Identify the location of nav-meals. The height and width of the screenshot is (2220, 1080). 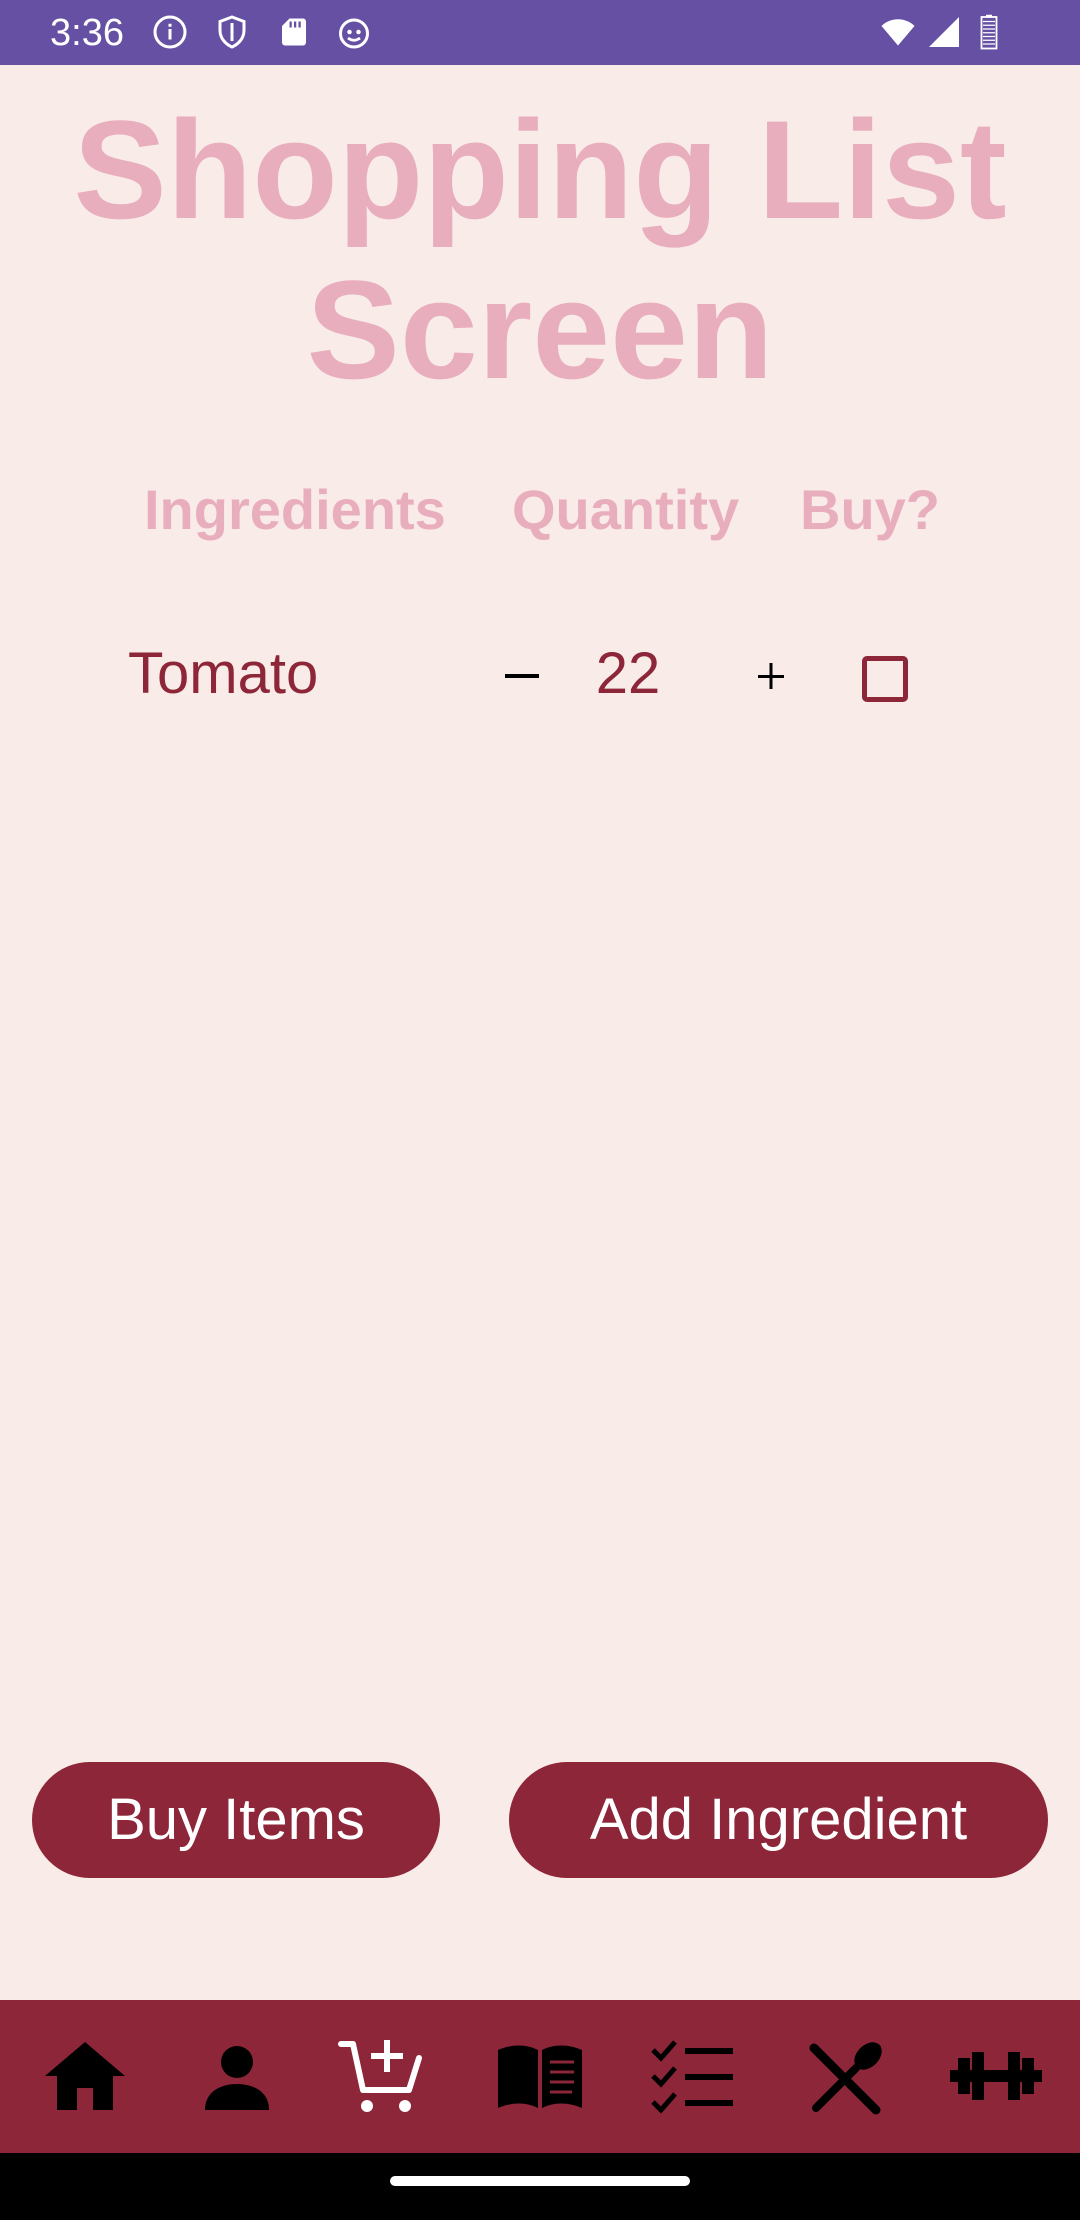
(846, 2076).